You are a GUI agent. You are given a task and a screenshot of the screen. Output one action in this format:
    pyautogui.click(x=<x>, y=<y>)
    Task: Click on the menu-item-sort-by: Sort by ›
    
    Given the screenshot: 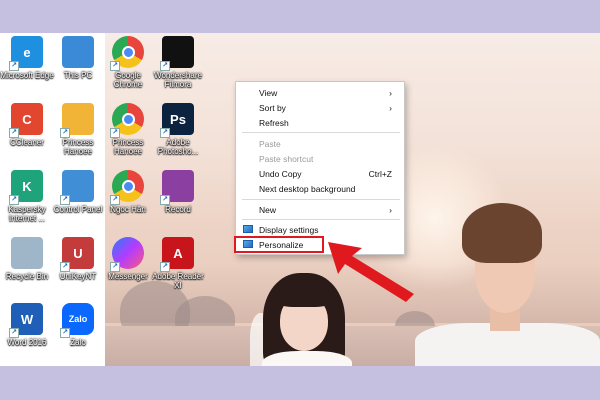 What is the action you would take?
    pyautogui.click(x=320, y=107)
    